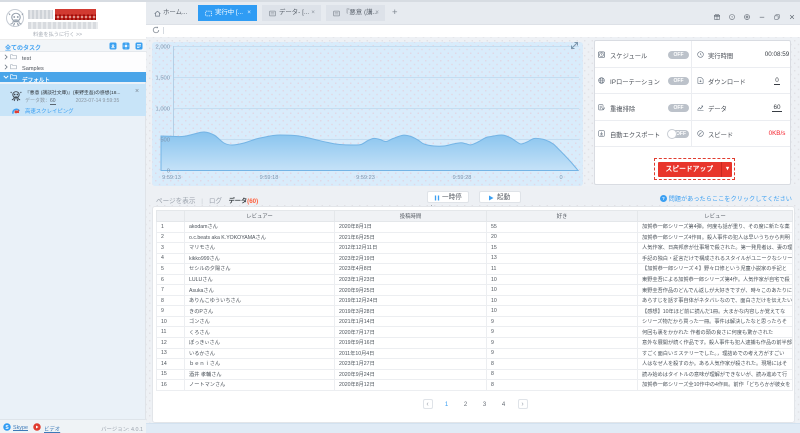 The height and width of the screenshot is (433, 800). I want to click on svg-text: 1,500, so click(162, 79).